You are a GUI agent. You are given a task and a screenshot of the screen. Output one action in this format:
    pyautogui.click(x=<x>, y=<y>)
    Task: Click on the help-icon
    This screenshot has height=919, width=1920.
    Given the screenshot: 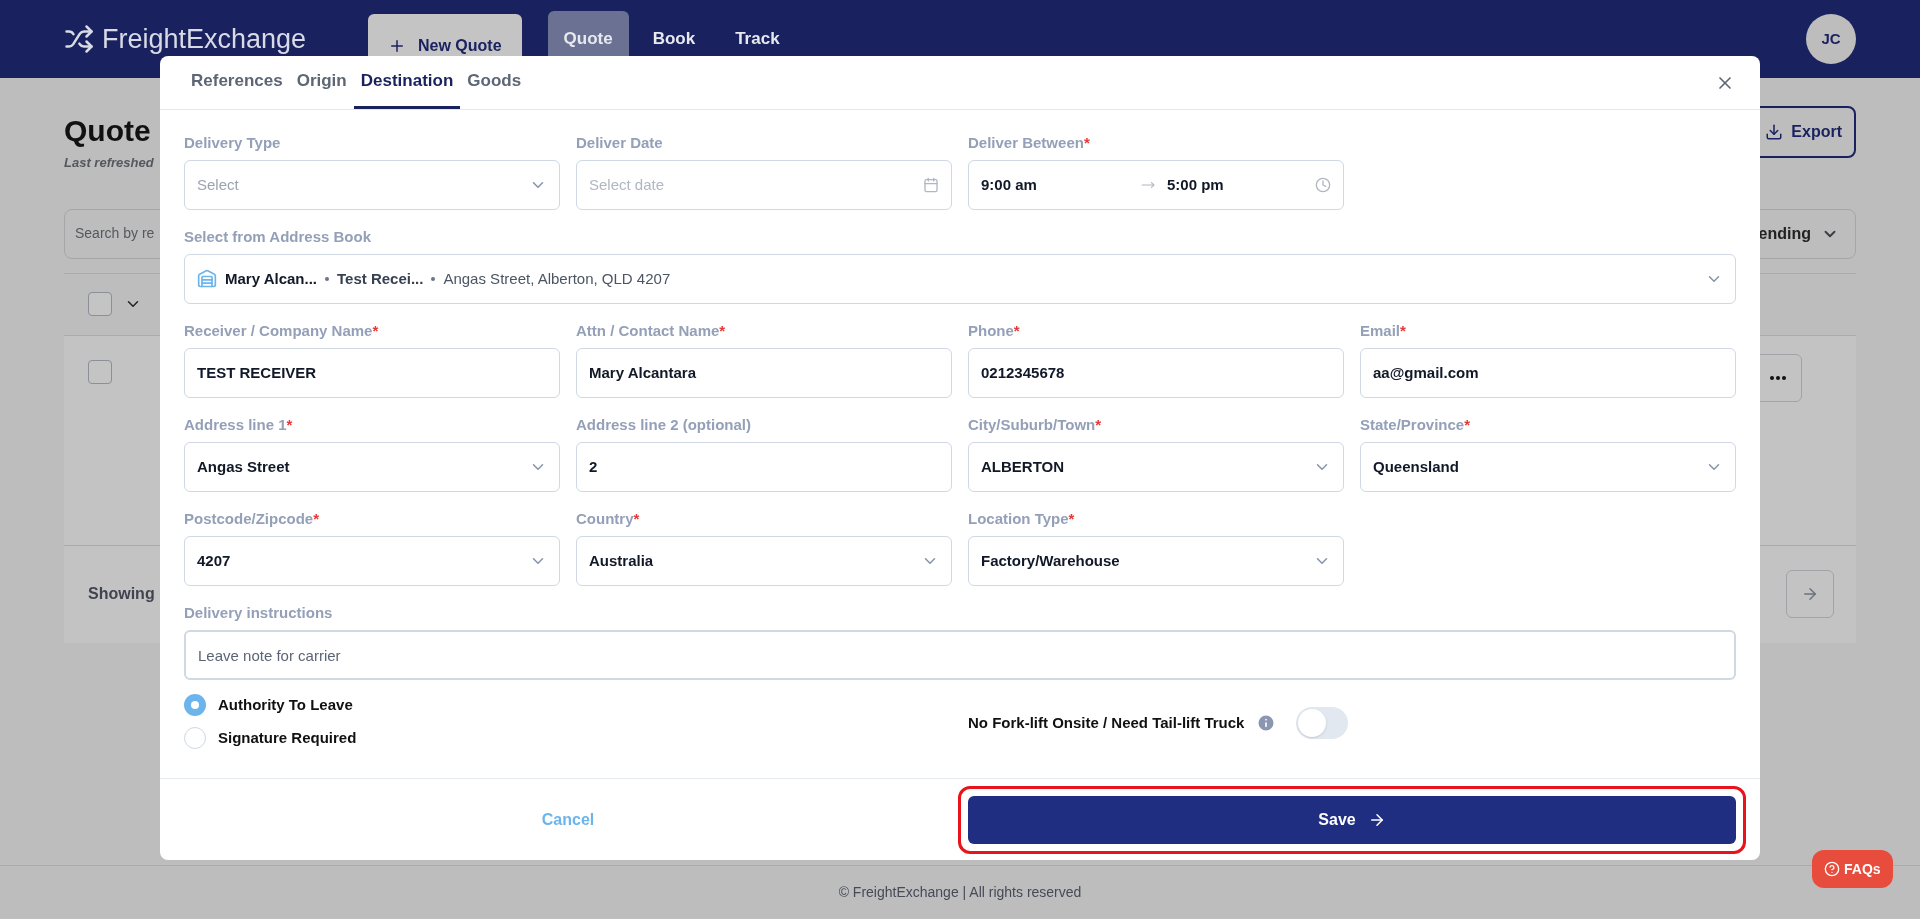 What is the action you would take?
    pyautogui.click(x=1832, y=869)
    